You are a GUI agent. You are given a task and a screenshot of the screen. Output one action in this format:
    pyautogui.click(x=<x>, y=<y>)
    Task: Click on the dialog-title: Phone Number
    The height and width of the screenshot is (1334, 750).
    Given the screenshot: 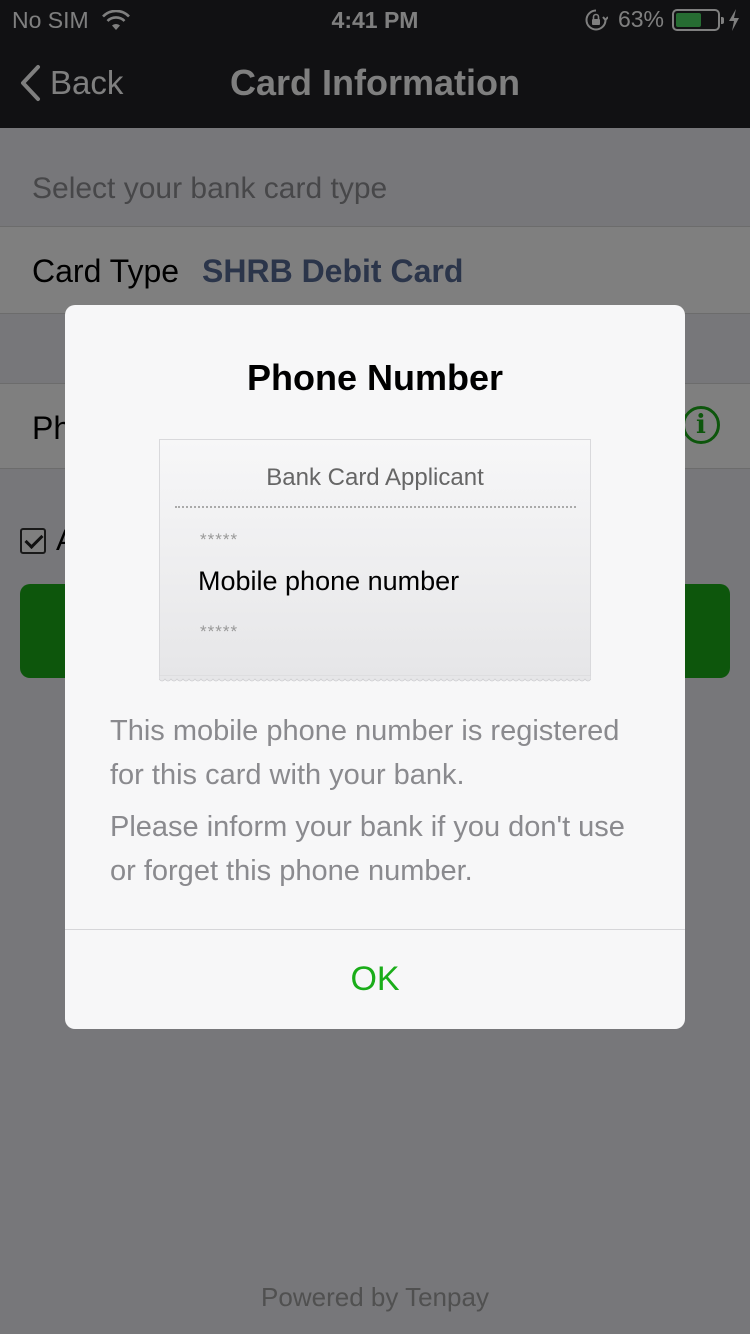 What is the action you would take?
    pyautogui.click(x=375, y=377)
    